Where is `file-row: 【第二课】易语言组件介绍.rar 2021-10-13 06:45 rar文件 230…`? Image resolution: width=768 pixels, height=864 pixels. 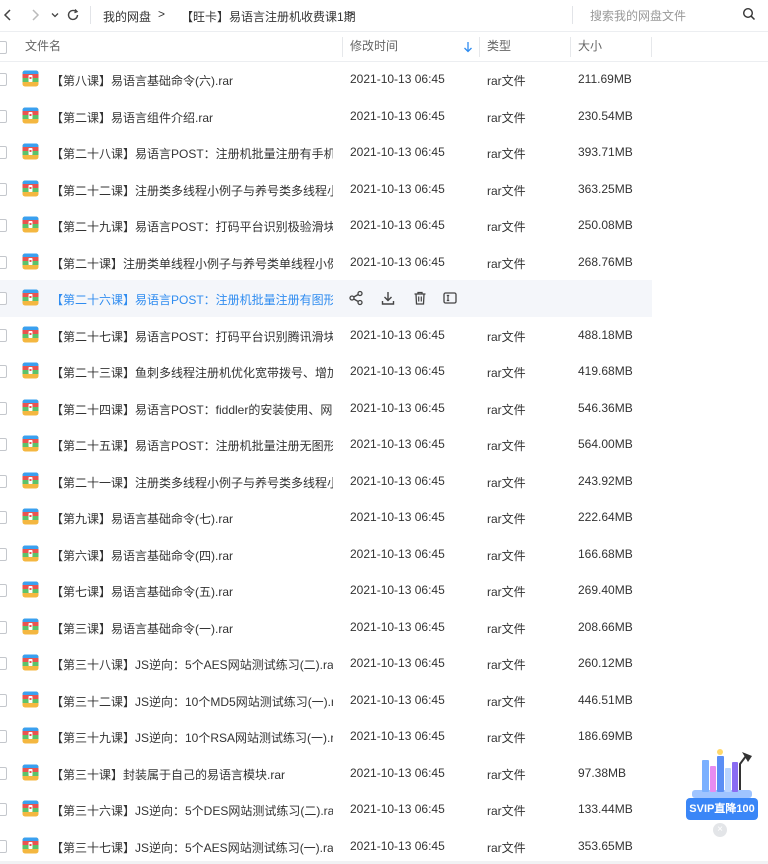
file-row: 【第二课】易语言组件介绍.rar 2021-10-13 06:45 rar文件 230… is located at coordinates (384, 116).